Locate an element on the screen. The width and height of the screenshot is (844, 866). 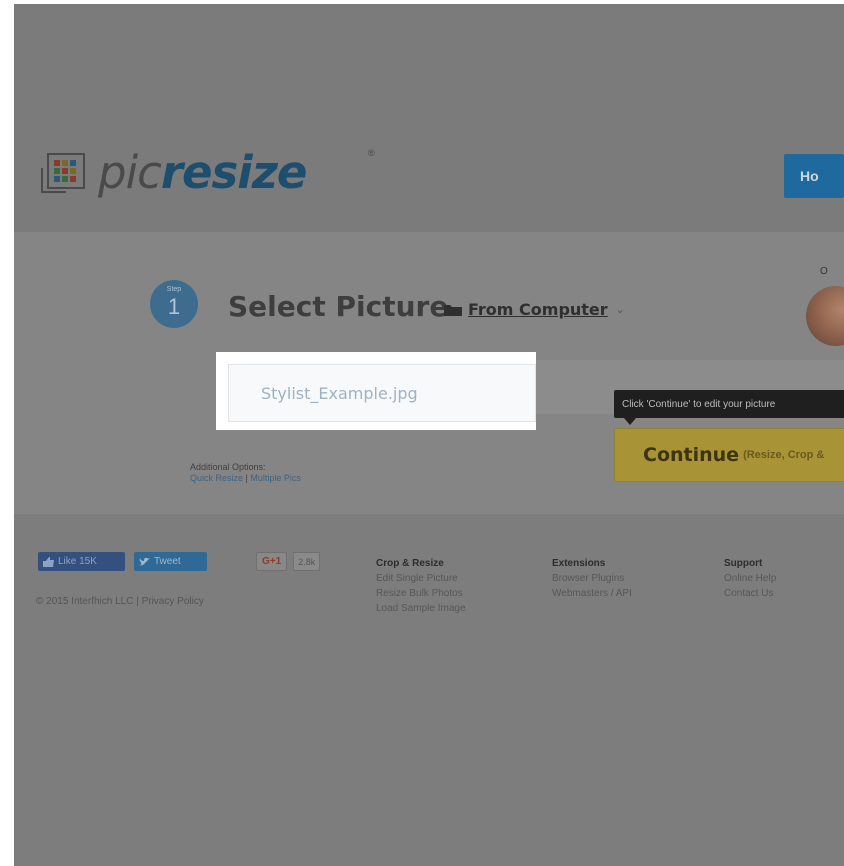
file-input: Stylist_Example.jpg is located at coordinates (382, 393).